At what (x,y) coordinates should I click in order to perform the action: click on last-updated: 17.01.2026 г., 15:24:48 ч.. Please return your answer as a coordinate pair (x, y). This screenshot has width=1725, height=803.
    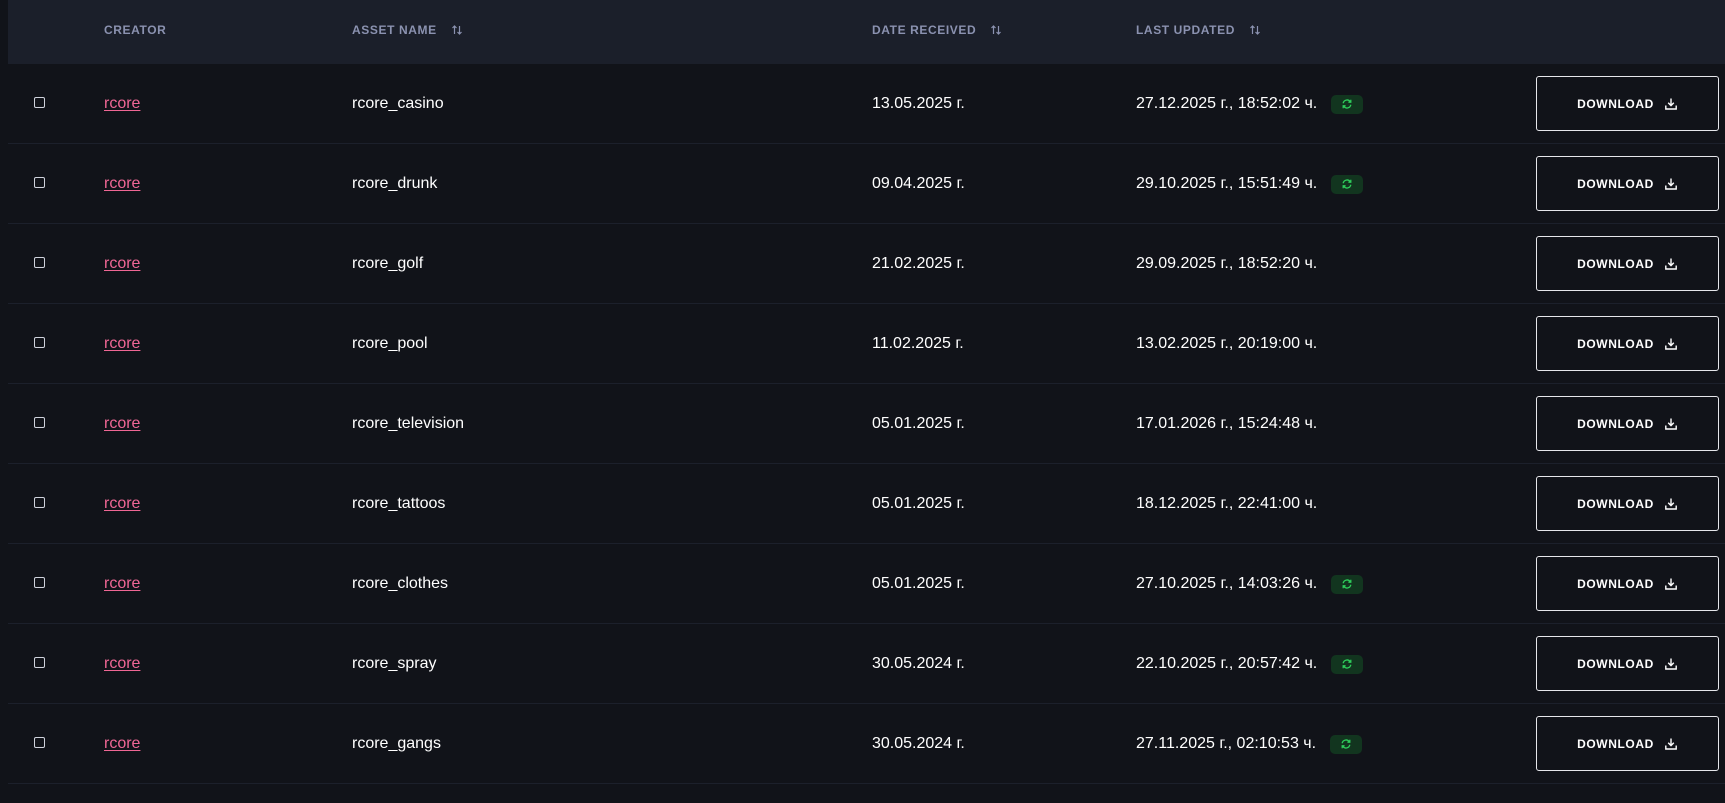
    Looking at the image, I should click on (1227, 423).